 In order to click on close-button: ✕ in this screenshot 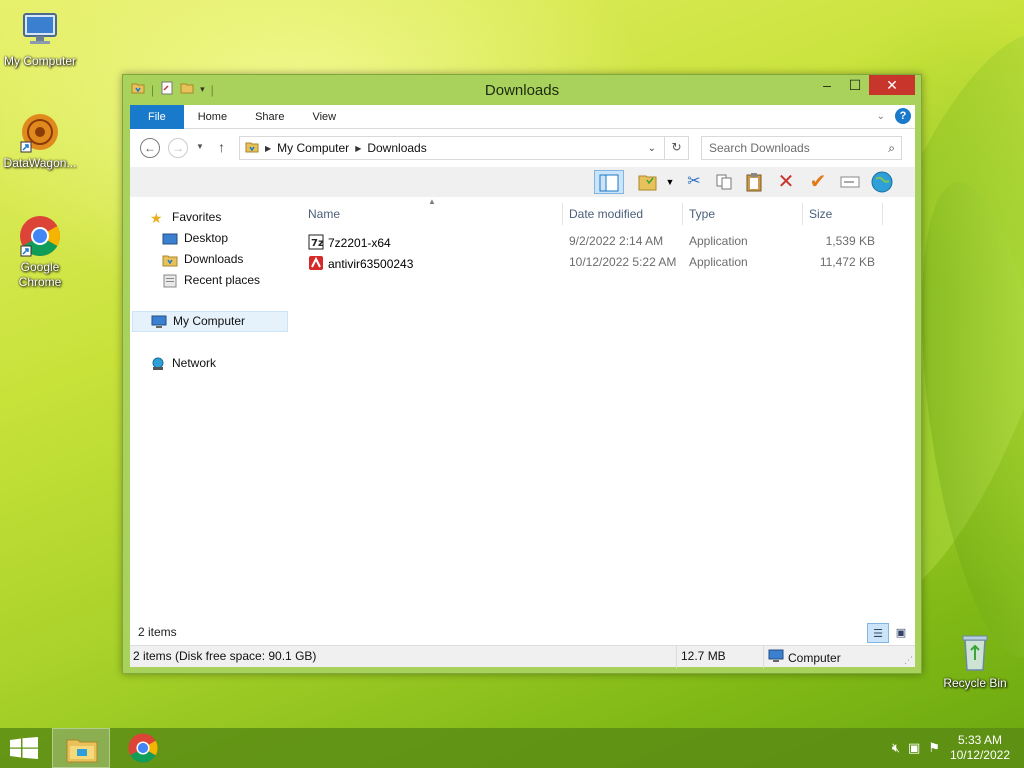, I will do `click(892, 85)`.